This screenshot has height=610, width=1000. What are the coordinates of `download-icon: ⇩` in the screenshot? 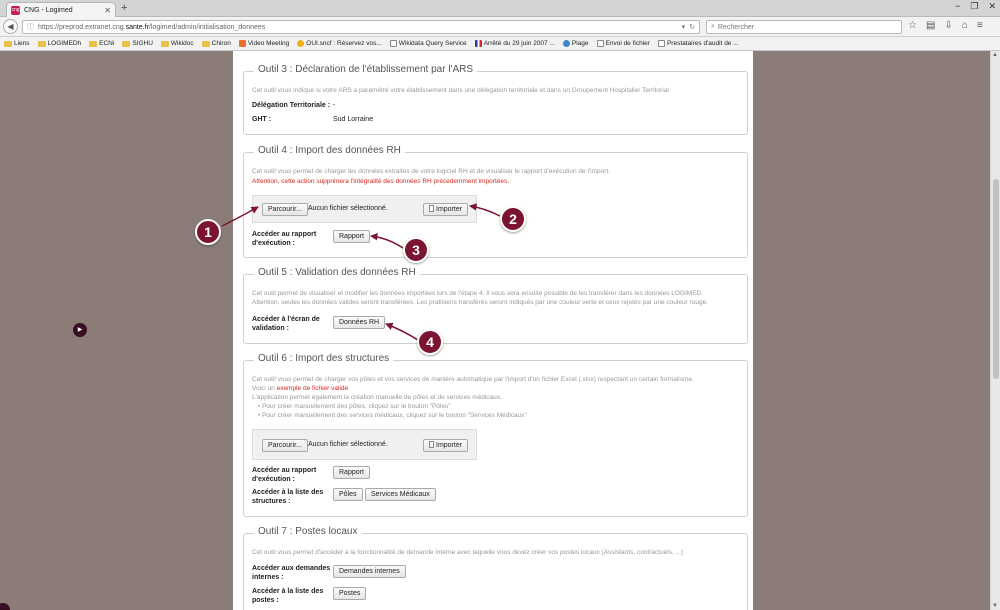 It's located at (948, 25).